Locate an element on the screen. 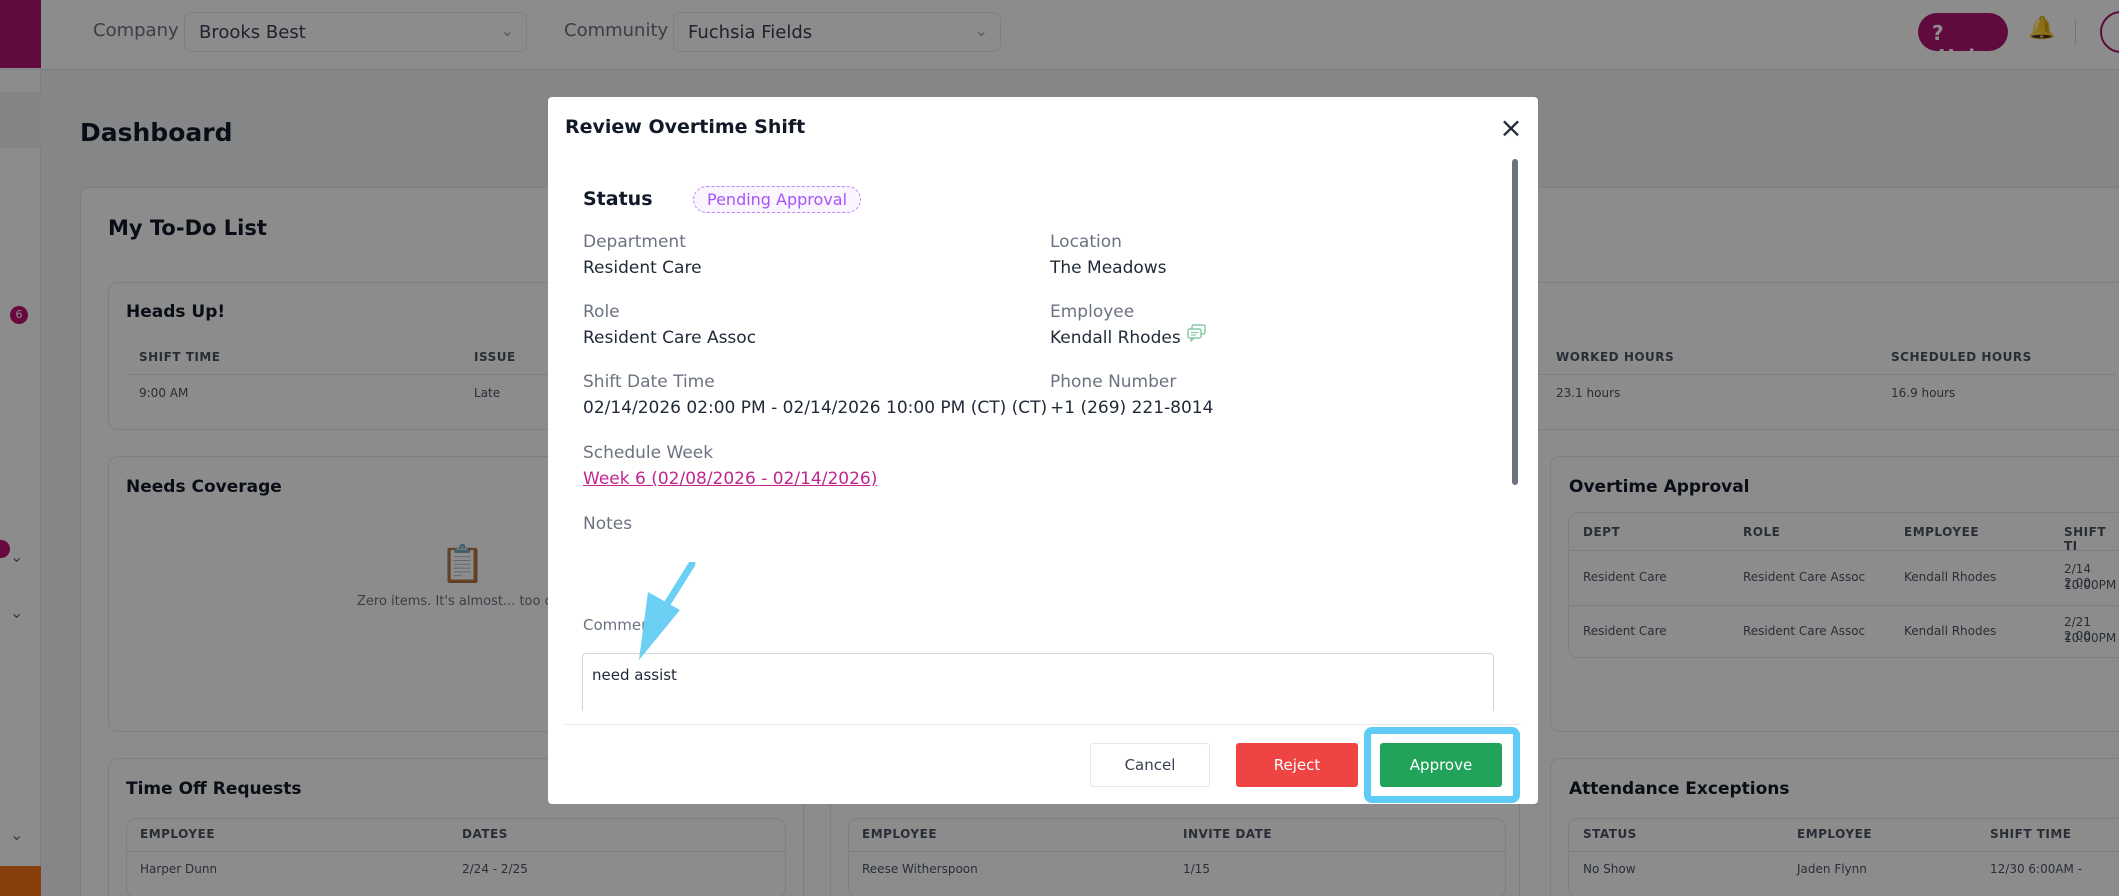 This screenshot has height=896, width=2119. location-value: The Meadows is located at coordinates (1108, 268).